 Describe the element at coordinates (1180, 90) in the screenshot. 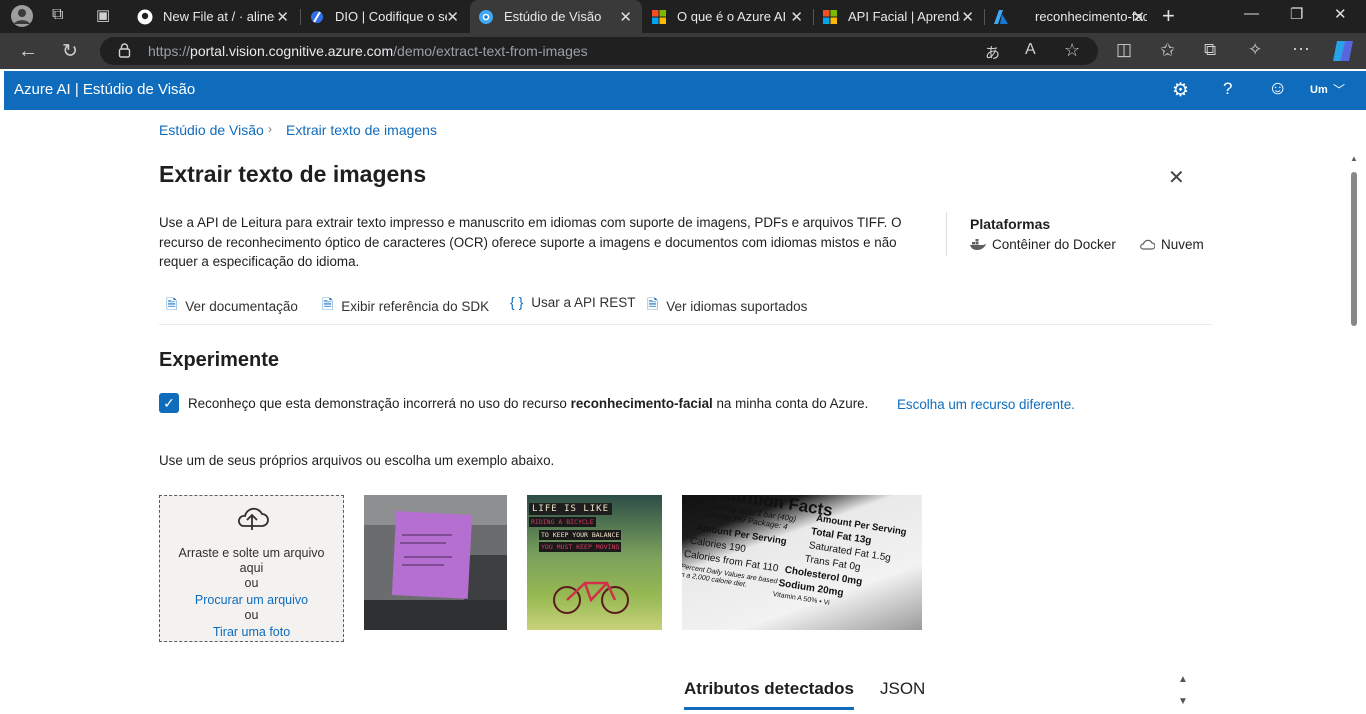

I see `settings-gear-icon: ⚙` at that location.